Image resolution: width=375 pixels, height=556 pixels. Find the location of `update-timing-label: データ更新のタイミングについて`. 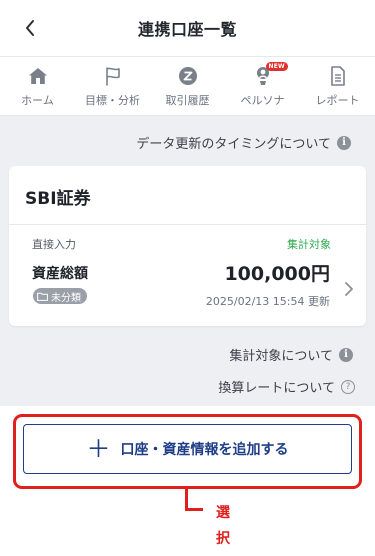

update-timing-label: データ更新のタイミングについて is located at coordinates (233, 144).